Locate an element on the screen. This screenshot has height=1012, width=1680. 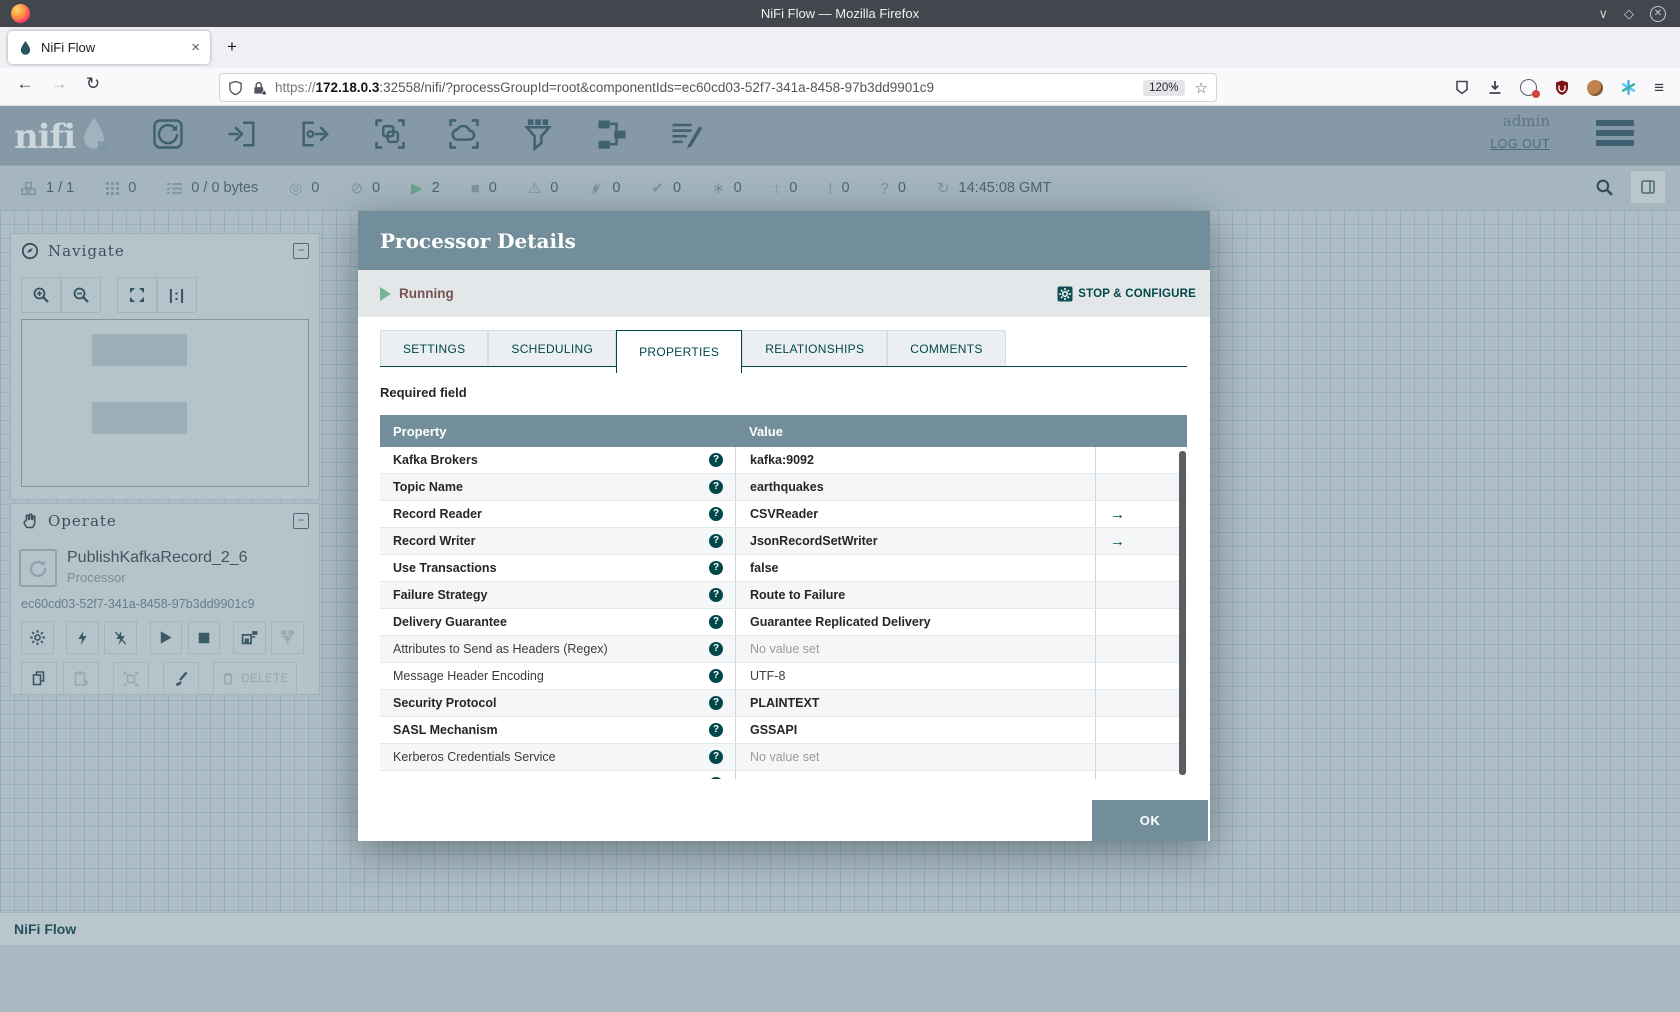
property-row: Topic Name ? earthquakes is located at coordinates (783, 487).